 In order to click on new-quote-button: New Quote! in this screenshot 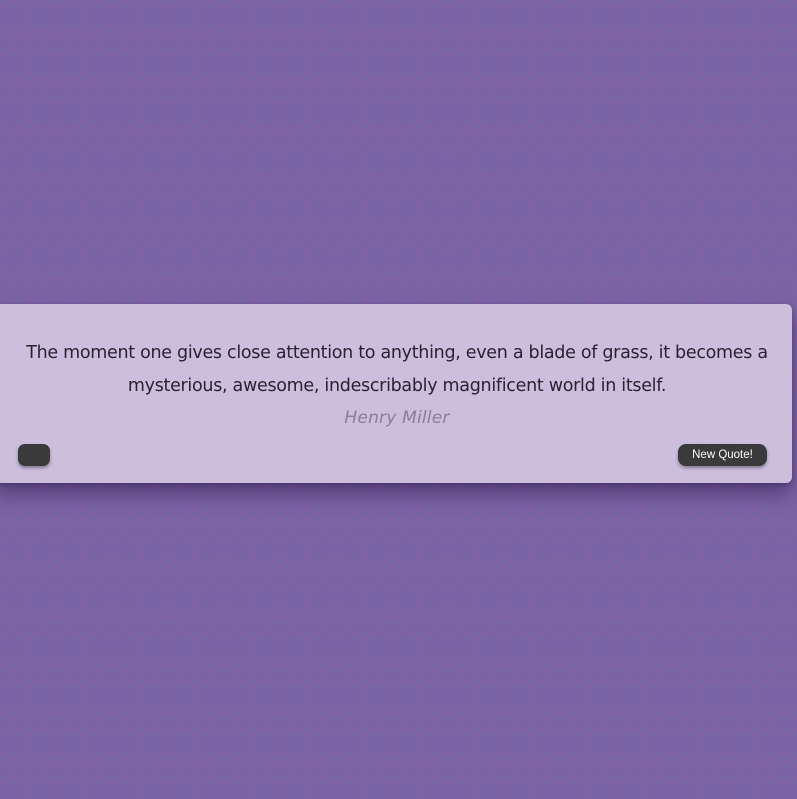, I will do `click(722, 455)`.